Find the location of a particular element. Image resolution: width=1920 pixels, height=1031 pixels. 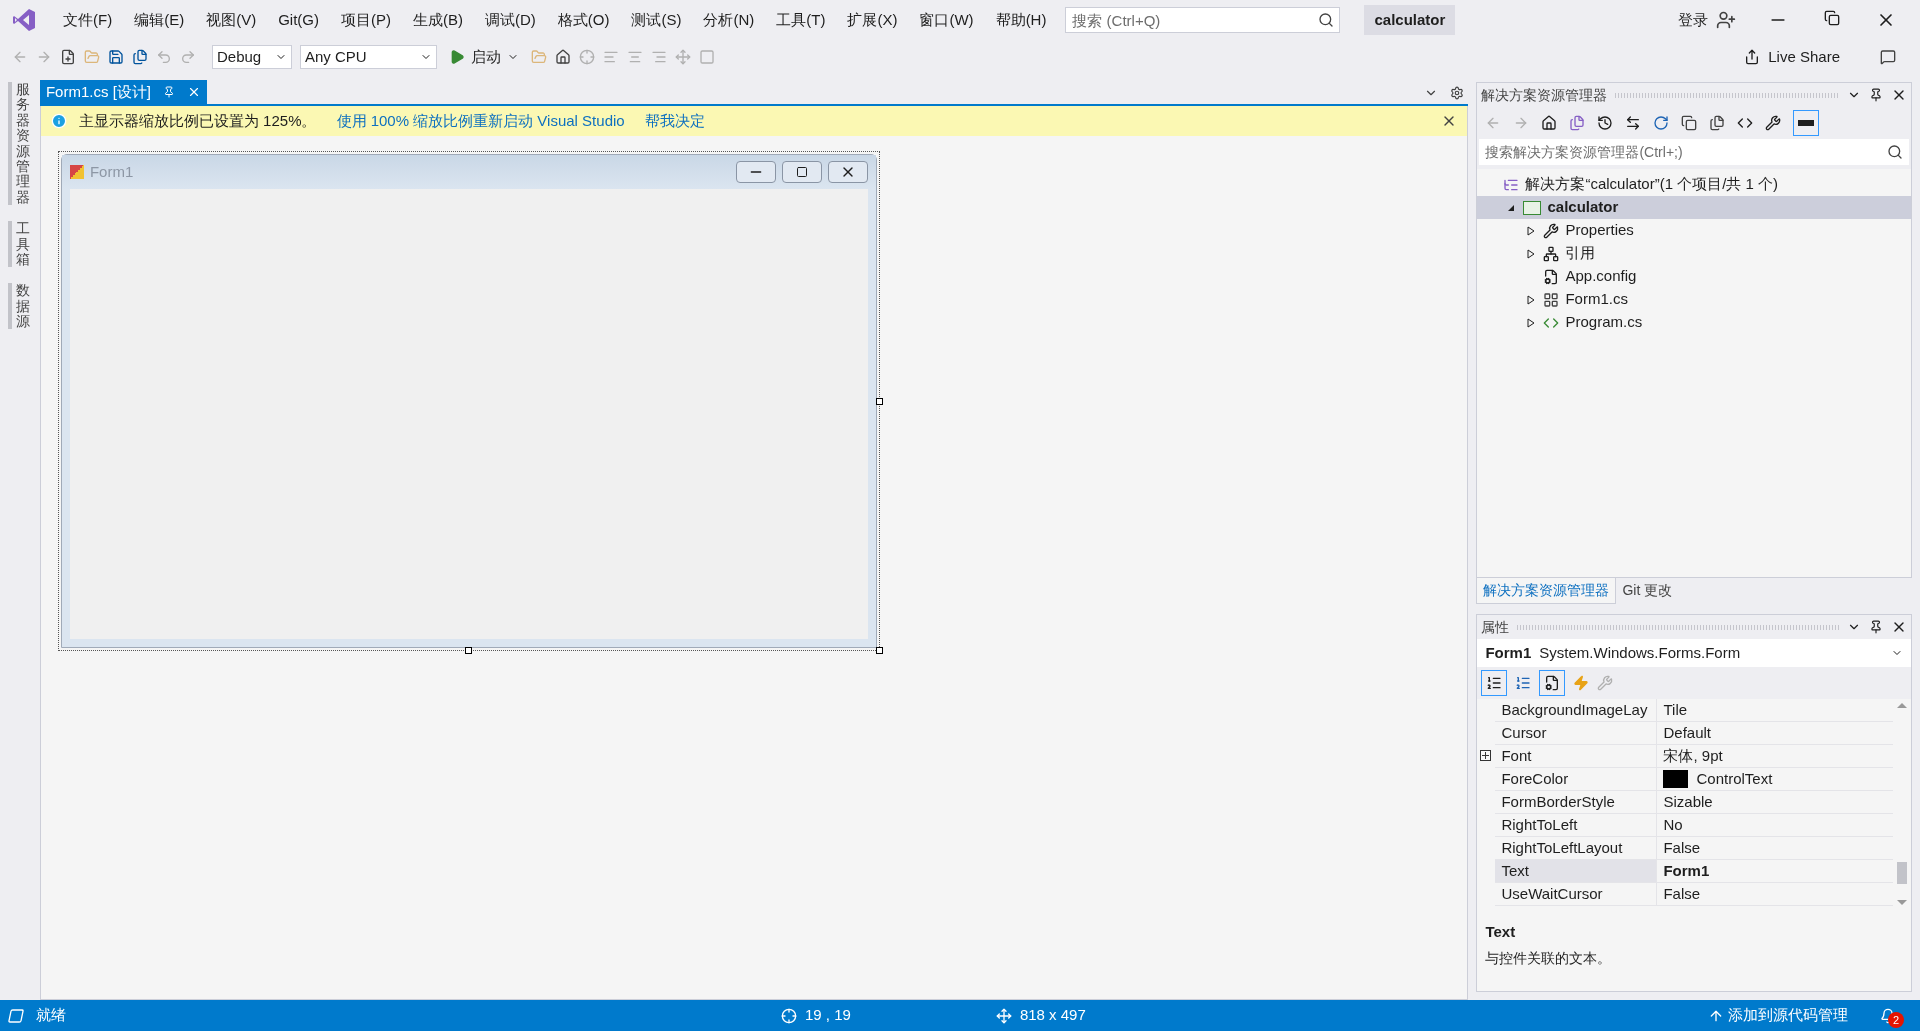

categorized-button is located at coordinates (1494, 683).